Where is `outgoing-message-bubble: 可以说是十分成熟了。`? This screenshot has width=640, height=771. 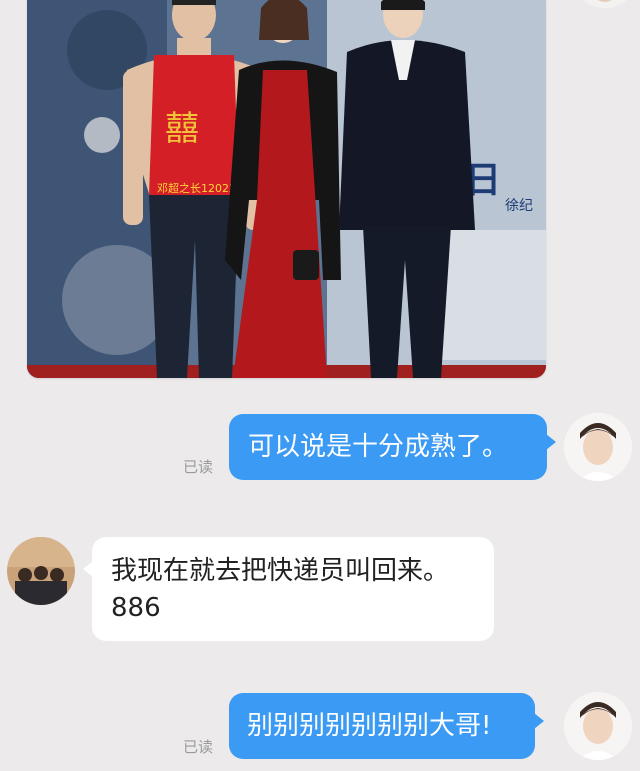 outgoing-message-bubble: 可以说是十分成熟了。 is located at coordinates (392, 447).